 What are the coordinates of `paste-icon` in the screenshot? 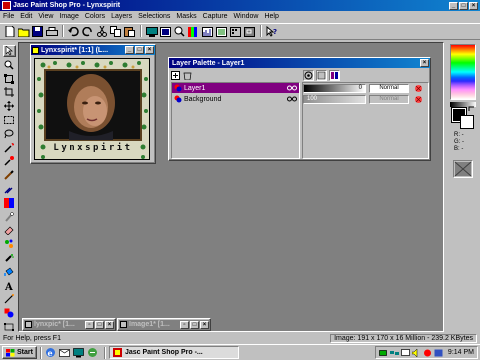 It's located at (129, 31).